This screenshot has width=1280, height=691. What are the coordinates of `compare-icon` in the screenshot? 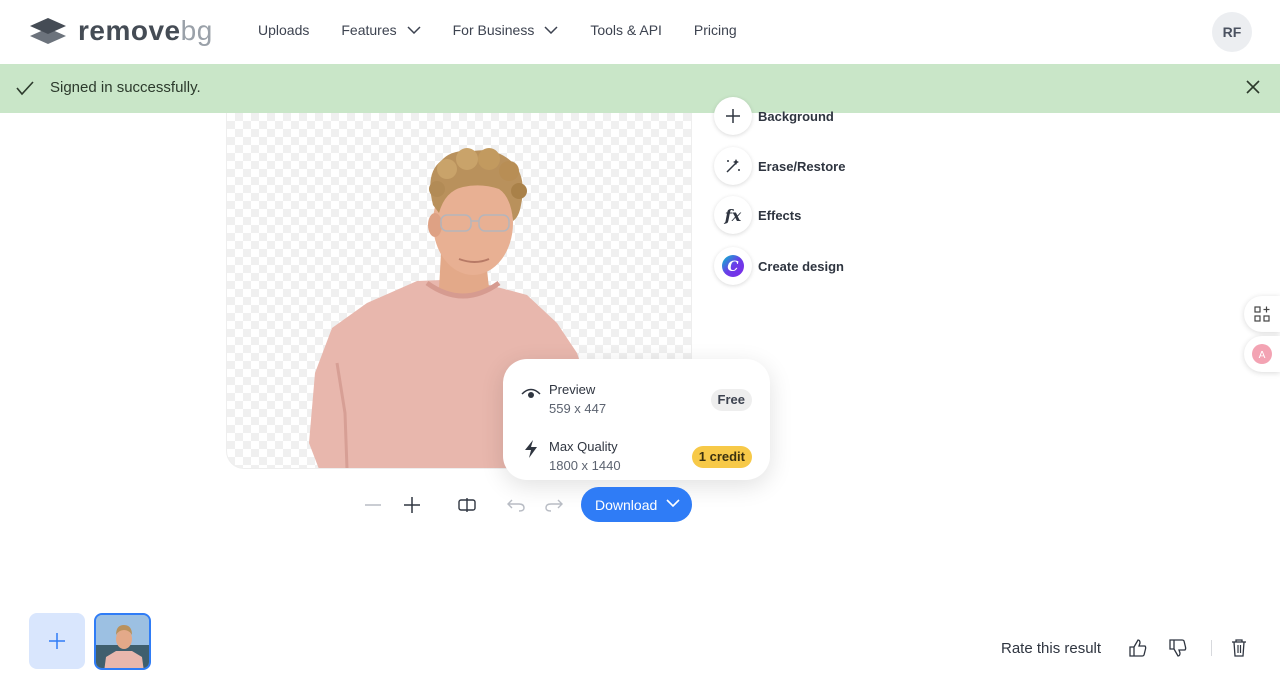 It's located at (467, 505).